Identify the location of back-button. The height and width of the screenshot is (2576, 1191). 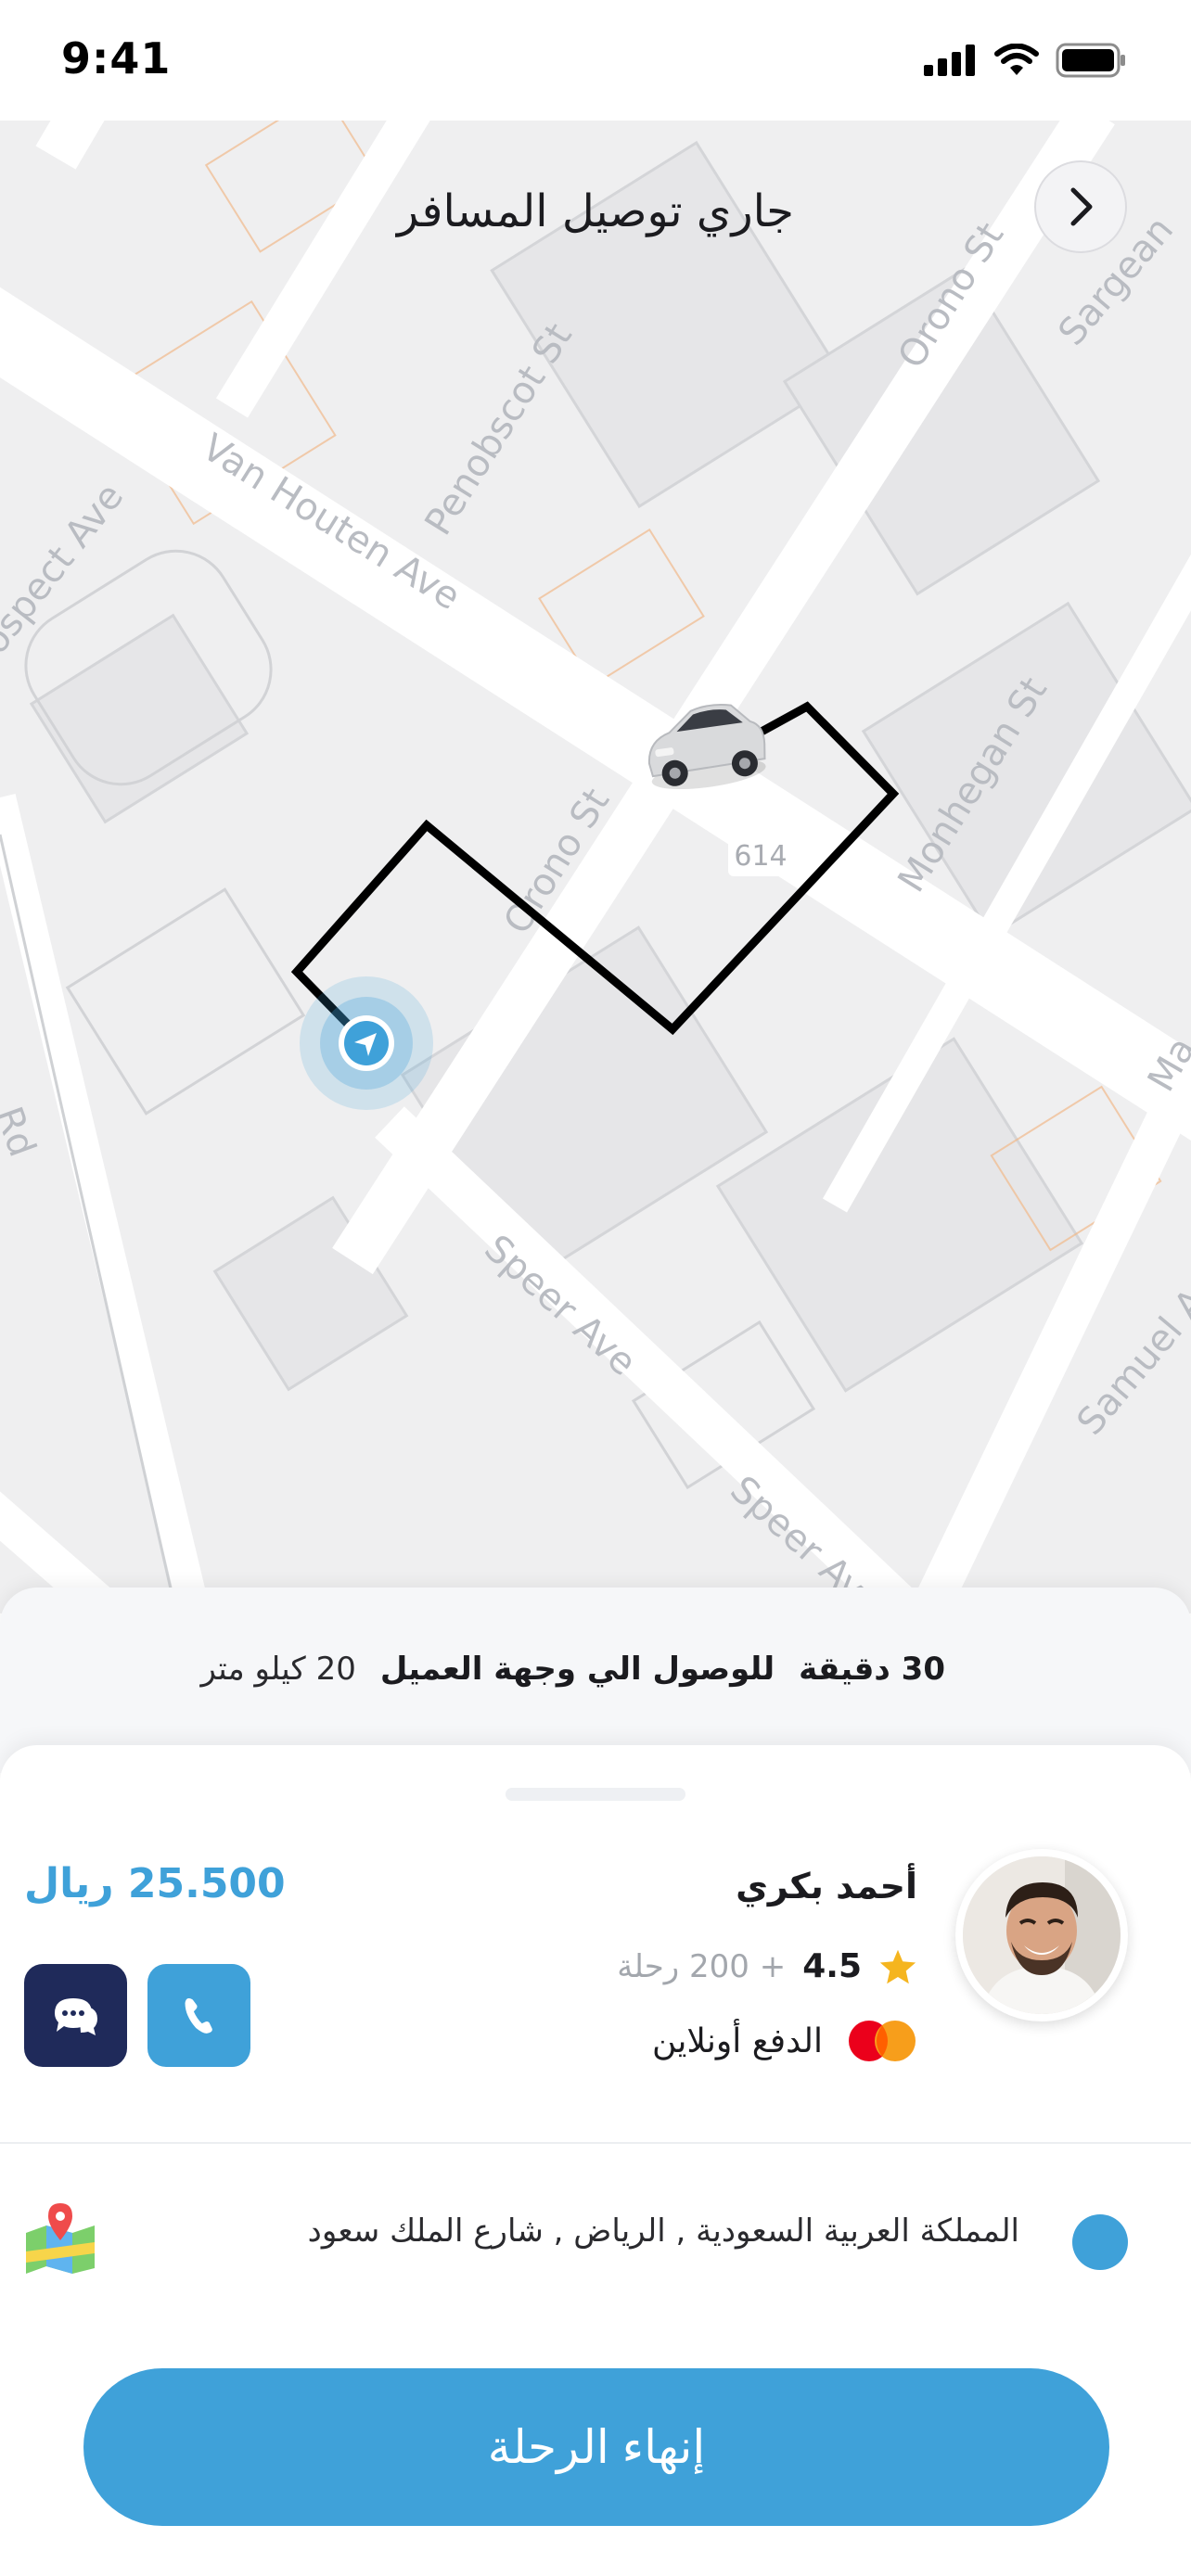
(1080, 207).